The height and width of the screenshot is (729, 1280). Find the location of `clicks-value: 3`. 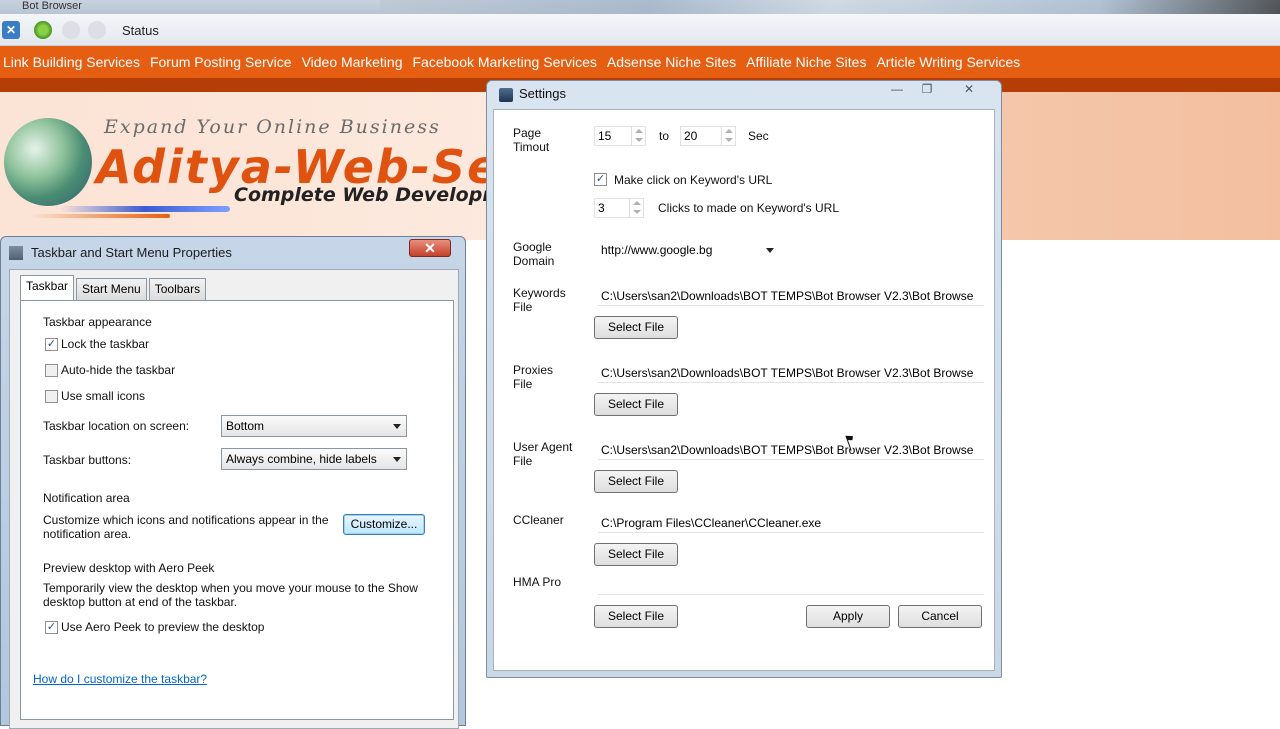

clicks-value: 3 is located at coordinates (601, 208).